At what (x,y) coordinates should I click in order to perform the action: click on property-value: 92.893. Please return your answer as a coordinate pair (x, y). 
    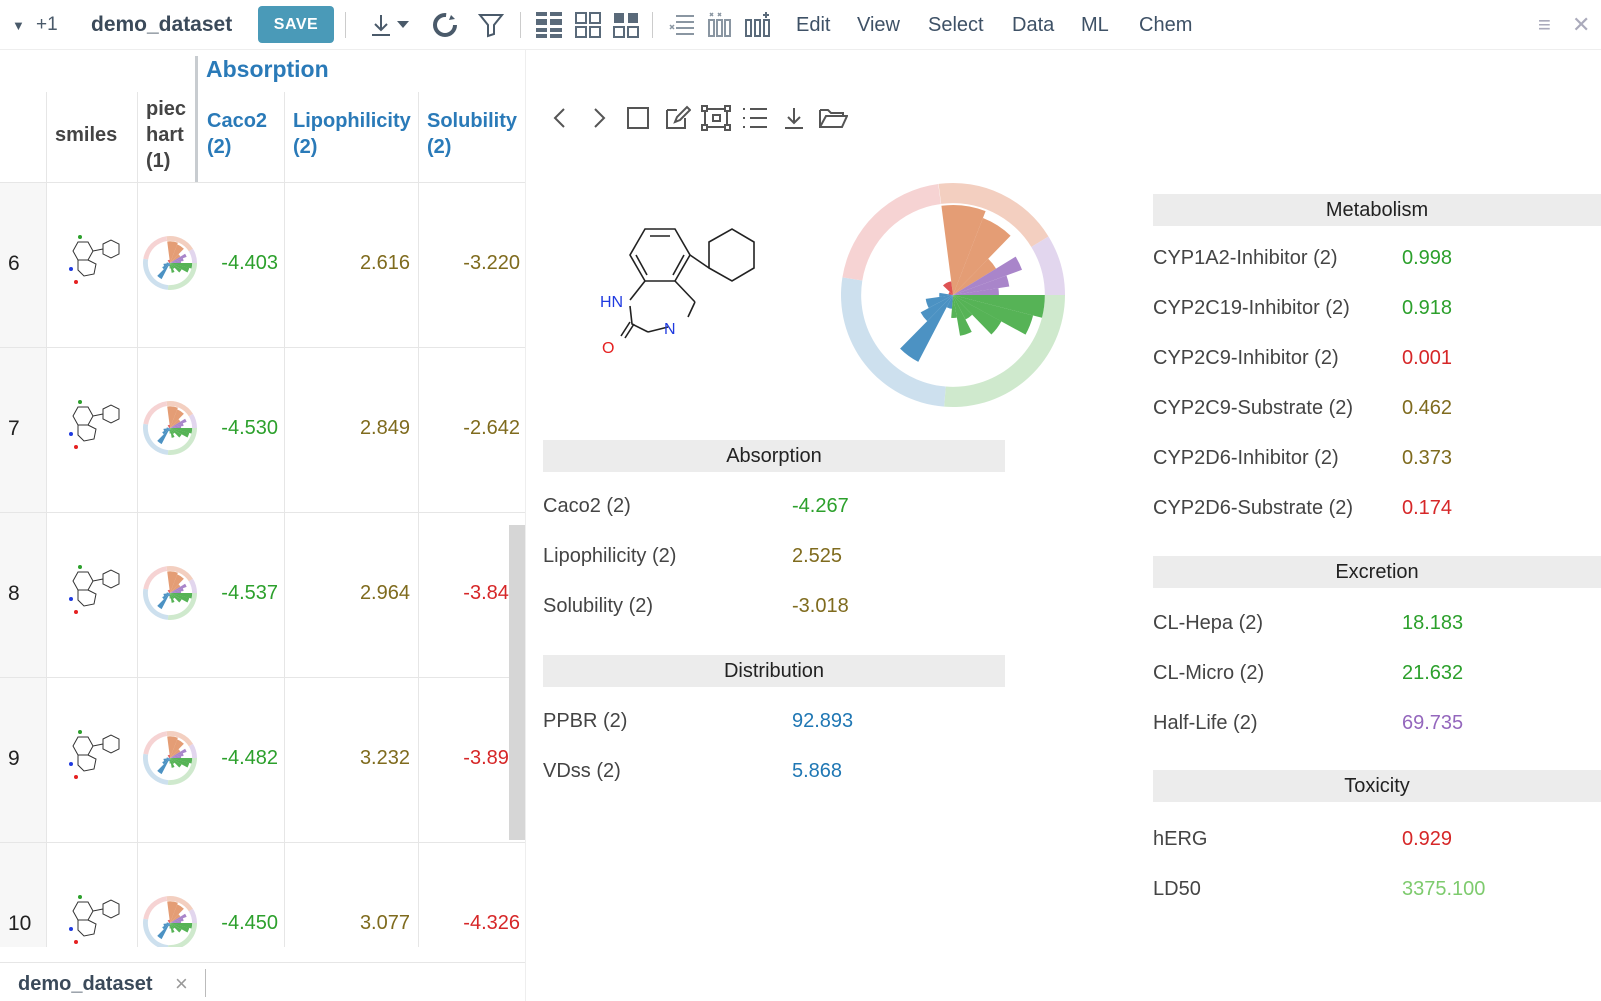
    Looking at the image, I should click on (823, 721).